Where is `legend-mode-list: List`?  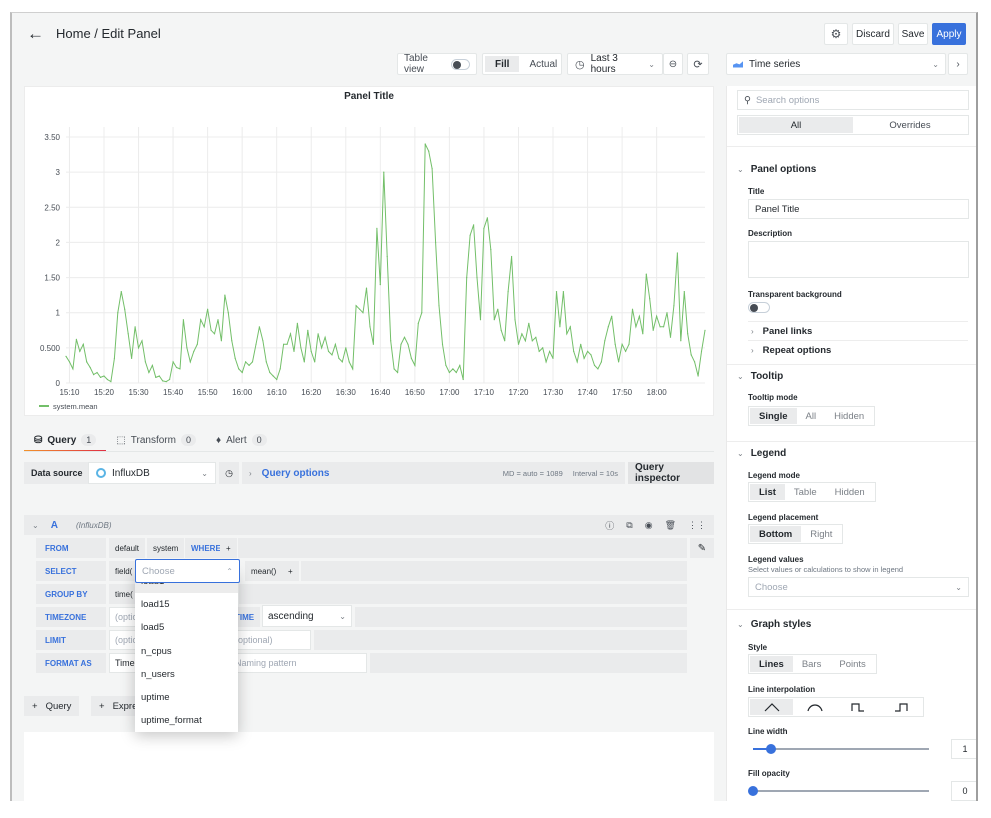
legend-mode-list: List is located at coordinates (767, 492).